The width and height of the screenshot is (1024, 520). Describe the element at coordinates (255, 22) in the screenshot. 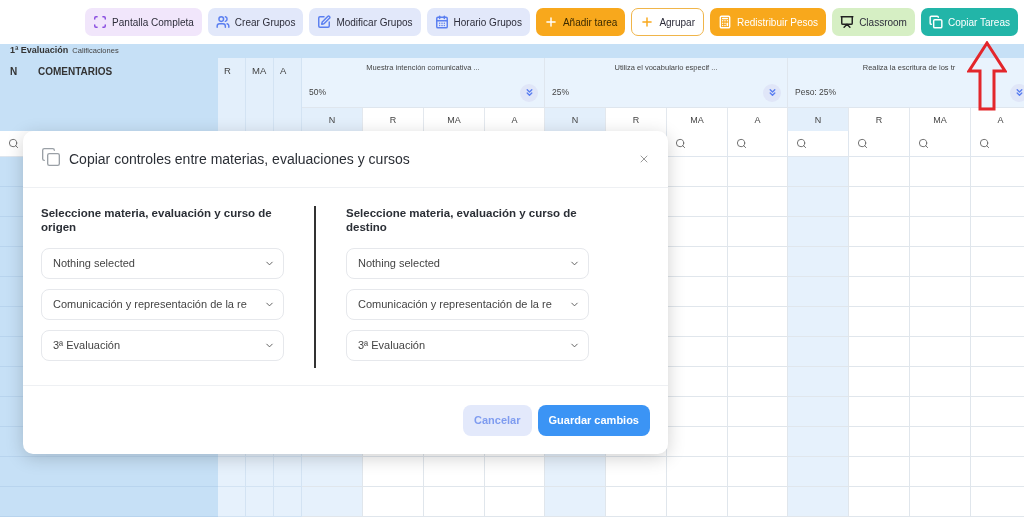

I see `toolbar-button: Crear Grupos` at that location.